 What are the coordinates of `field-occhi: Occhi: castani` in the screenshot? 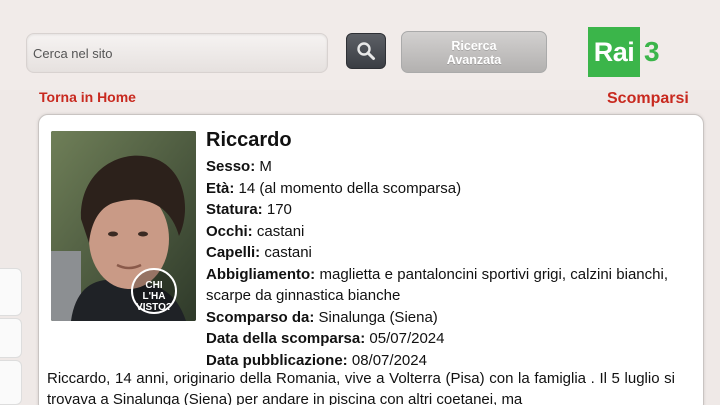 It's located at (437, 232).